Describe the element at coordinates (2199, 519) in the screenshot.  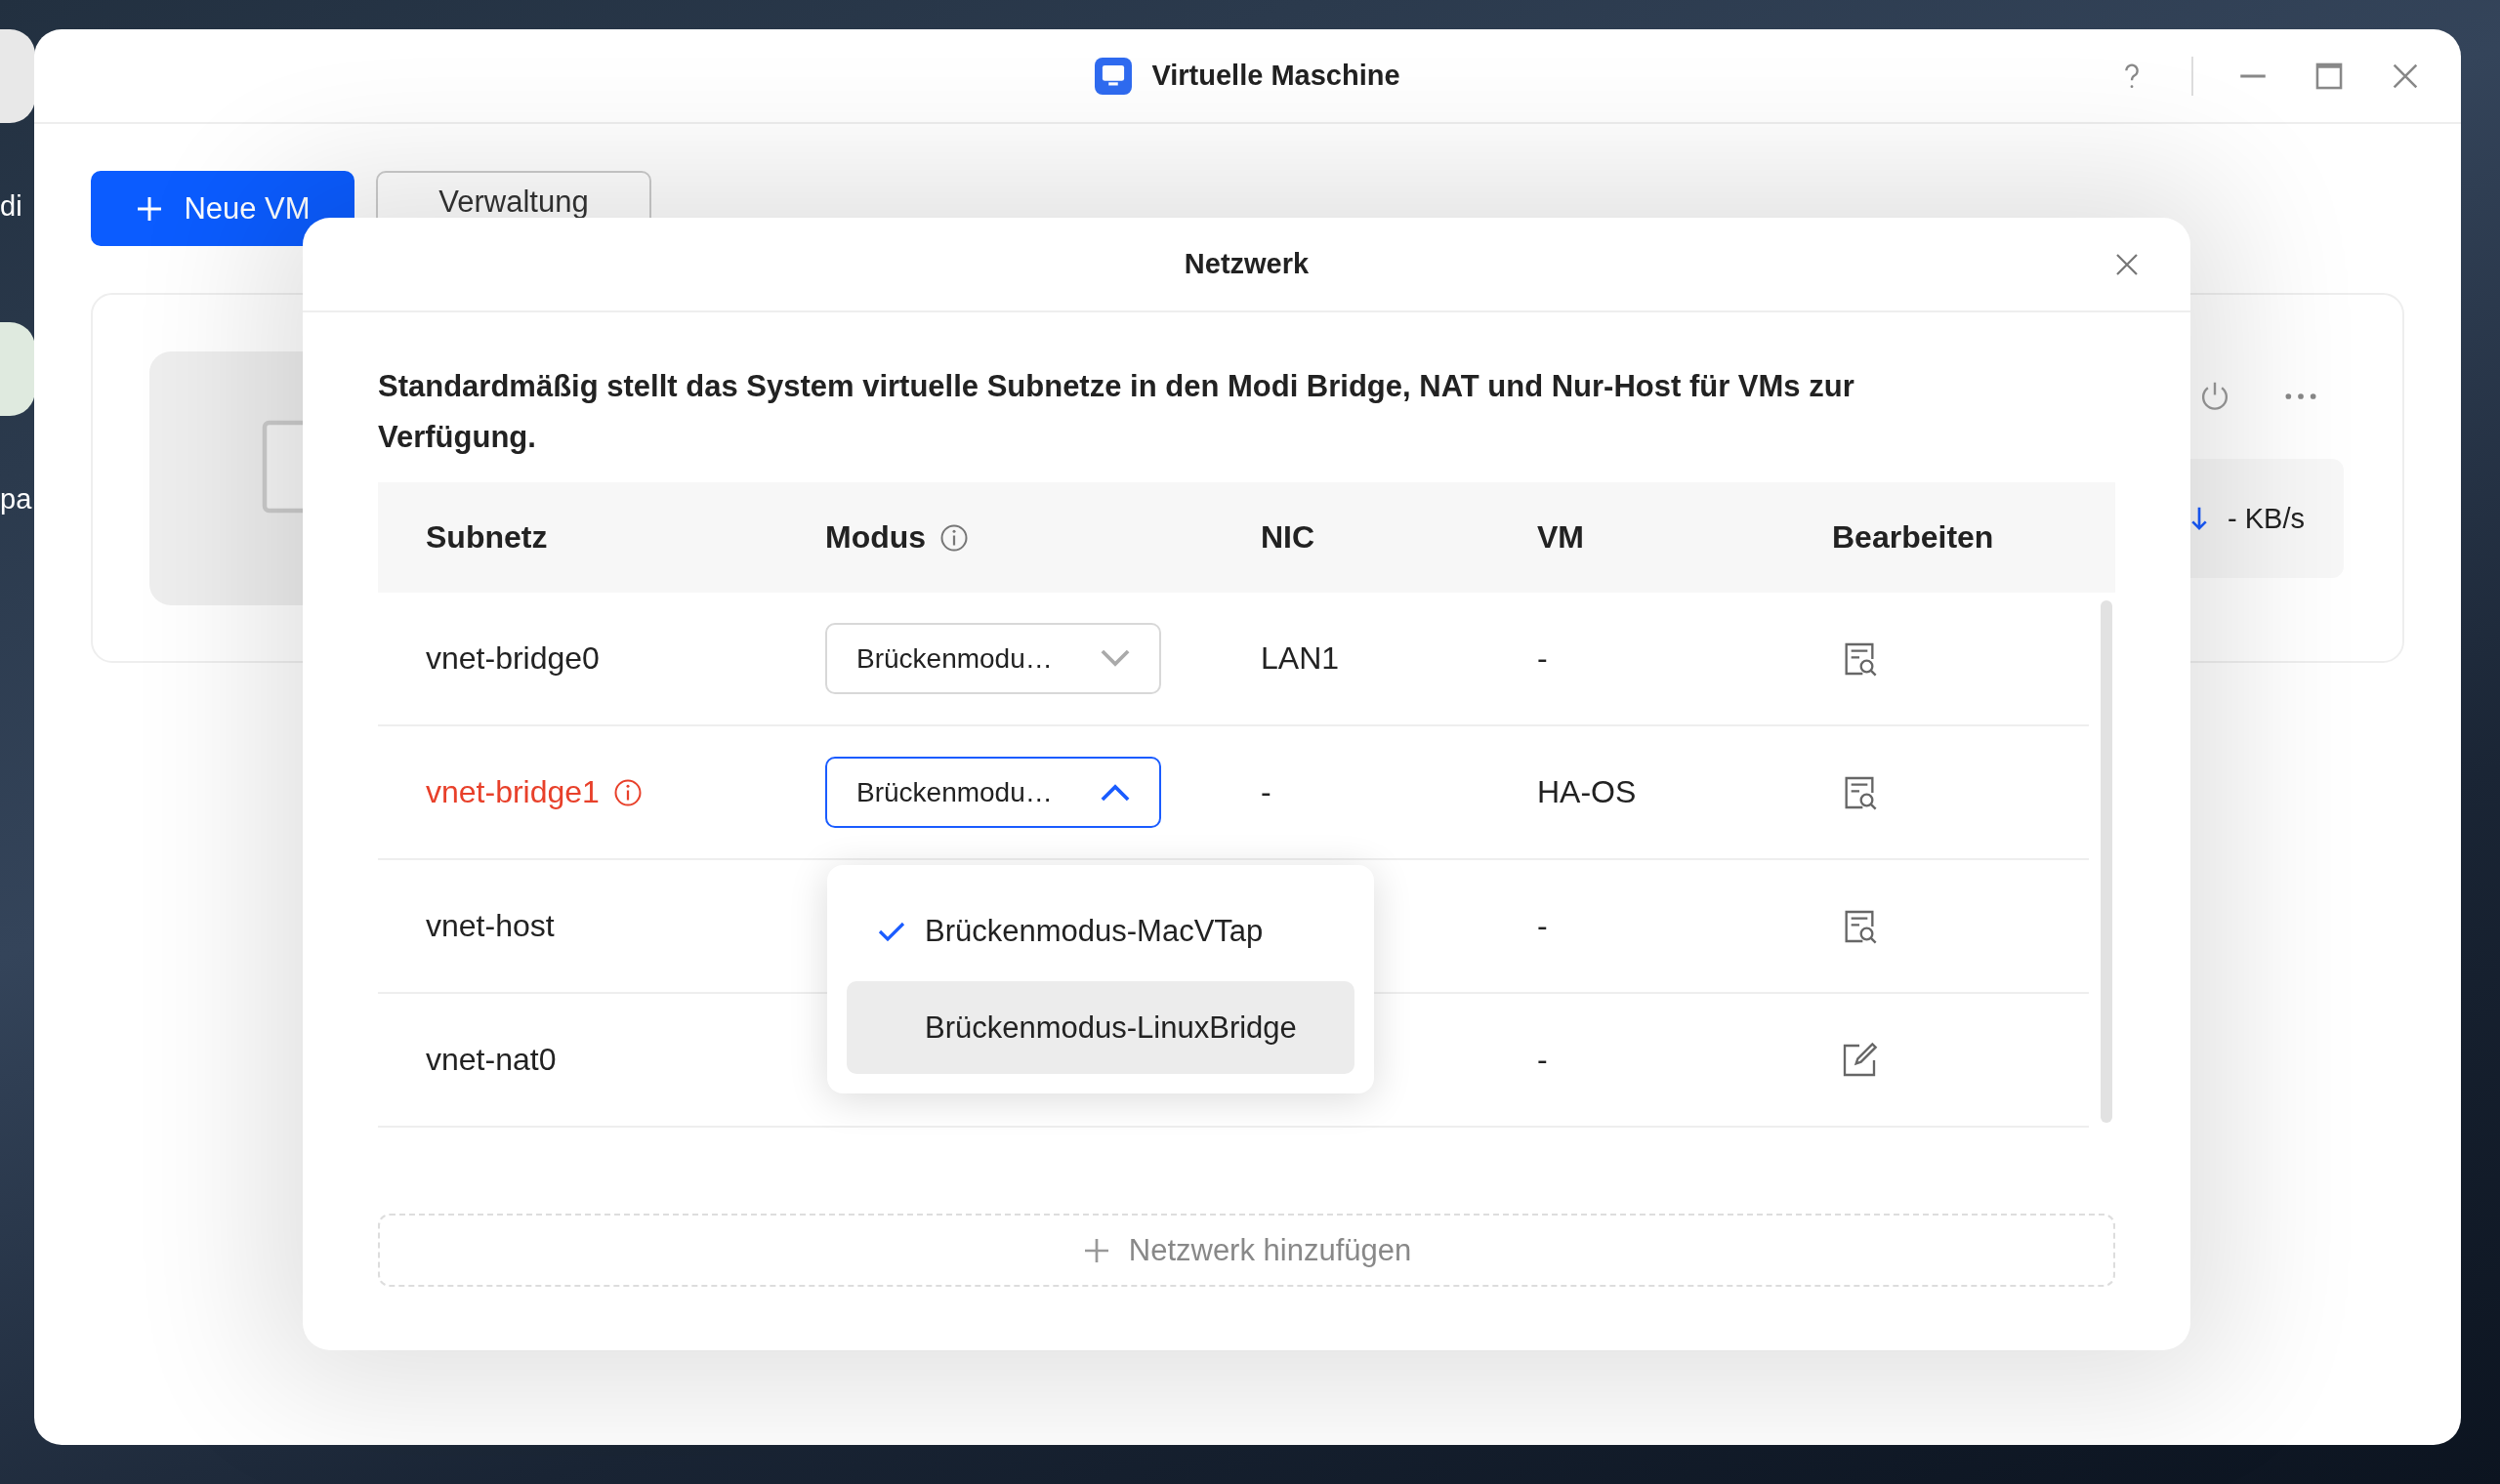
I see `download-arrow-icon` at that location.